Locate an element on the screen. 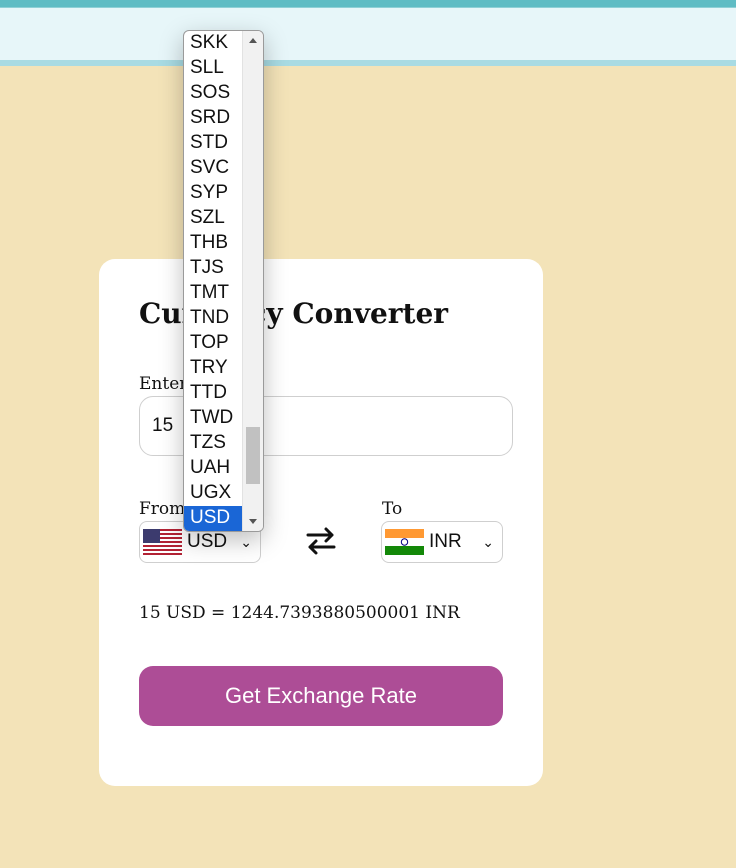 This screenshot has width=736, height=868. from-label: From is located at coordinates (162, 509).